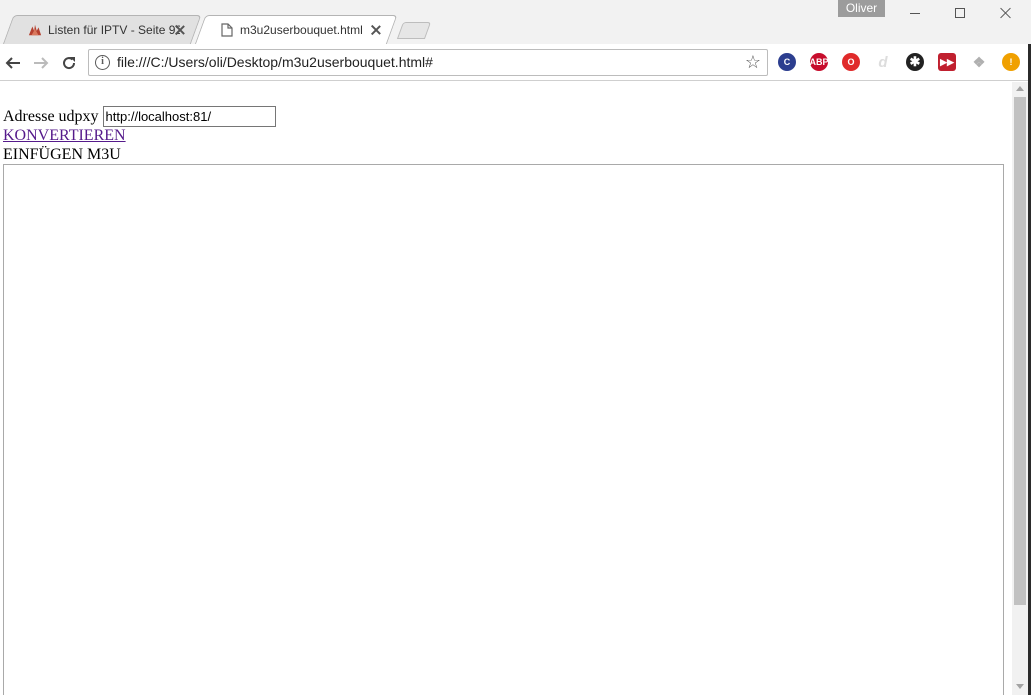  Describe the element at coordinates (301, 30) in the screenshot. I see `tab-title: m3u2userbouquet.html` at that location.